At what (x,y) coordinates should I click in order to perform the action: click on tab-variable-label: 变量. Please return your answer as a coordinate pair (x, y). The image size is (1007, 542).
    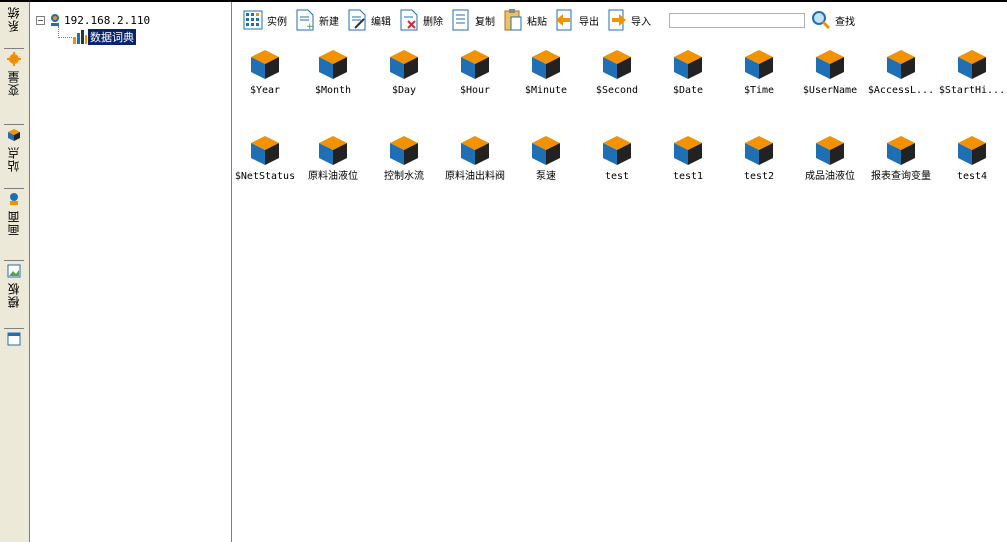
    Looking at the image, I should click on (14, 83).